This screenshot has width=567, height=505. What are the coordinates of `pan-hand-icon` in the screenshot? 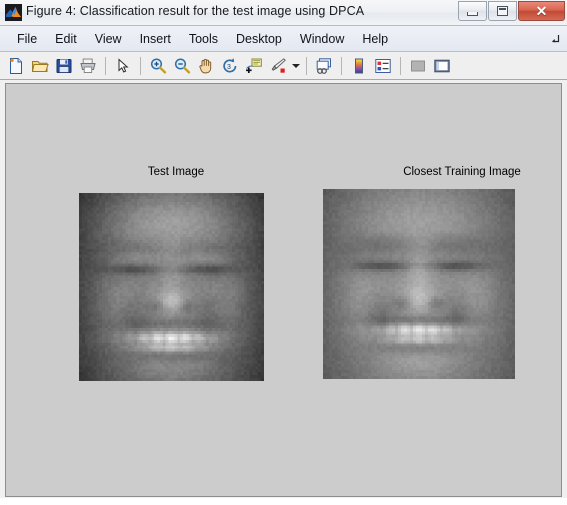 It's located at (206, 66).